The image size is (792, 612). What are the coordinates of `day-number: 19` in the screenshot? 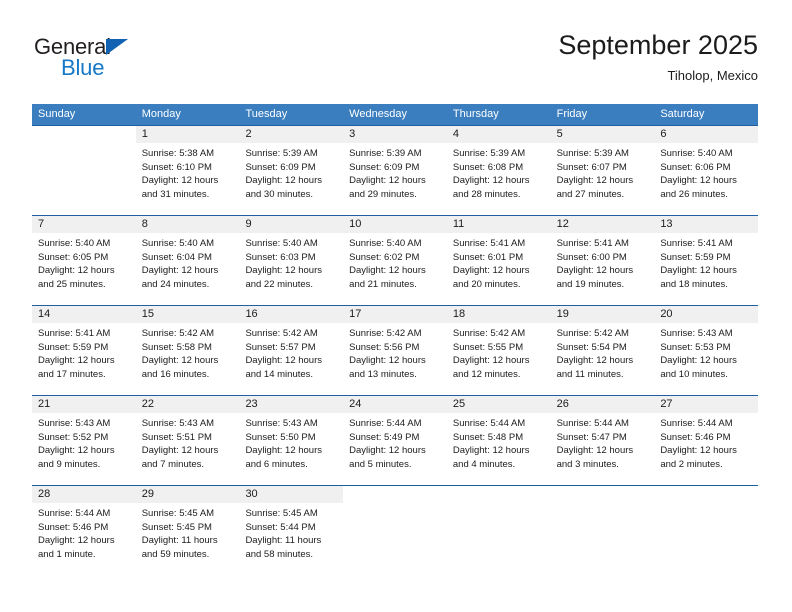 It's located at (562, 314).